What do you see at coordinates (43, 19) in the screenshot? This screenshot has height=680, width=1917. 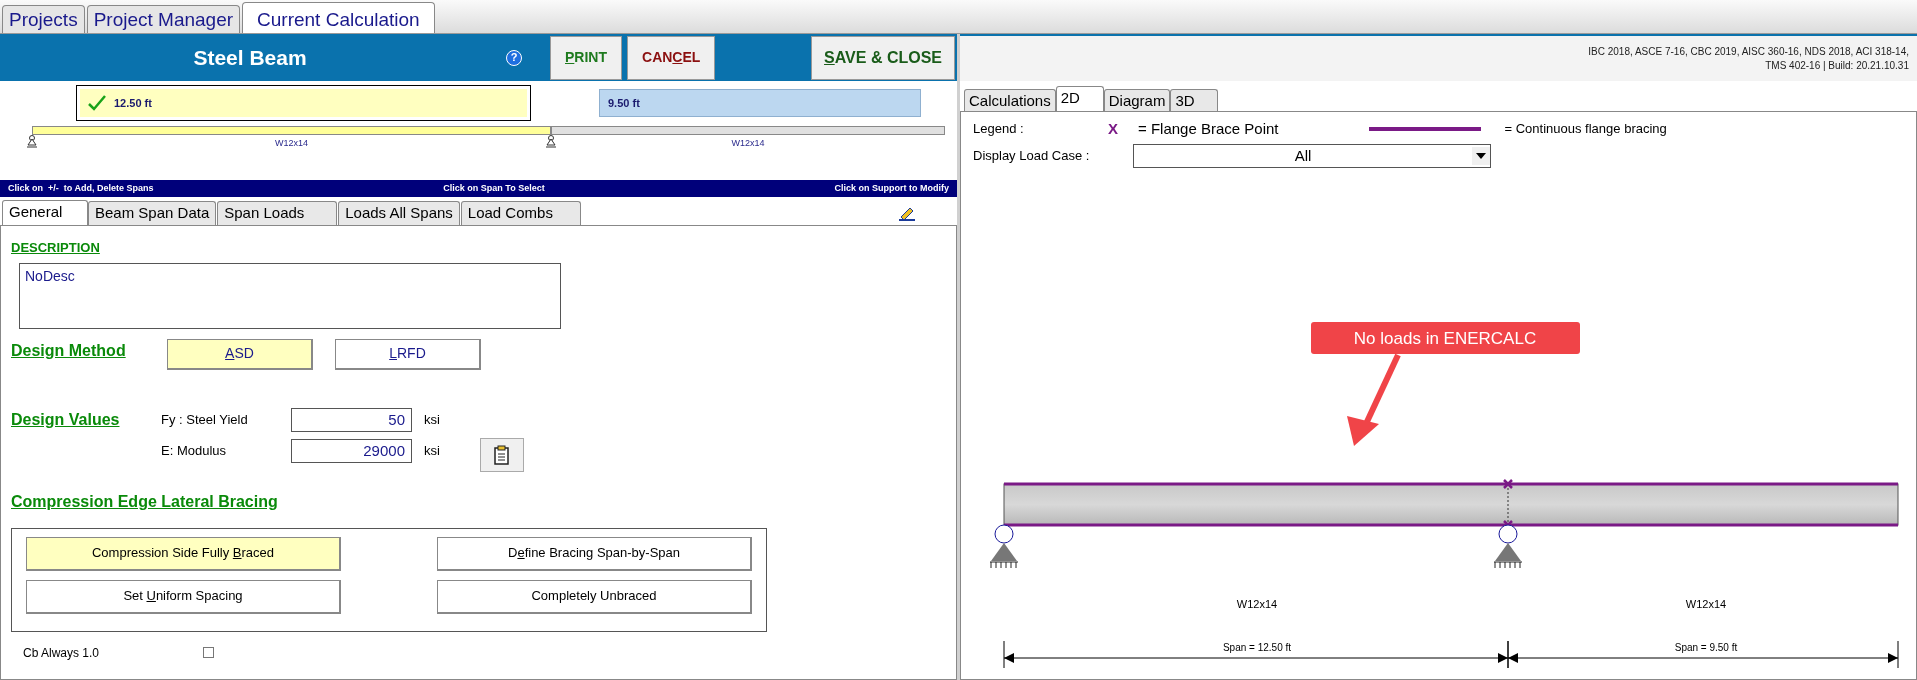 I see `app-tab: Projects` at bounding box center [43, 19].